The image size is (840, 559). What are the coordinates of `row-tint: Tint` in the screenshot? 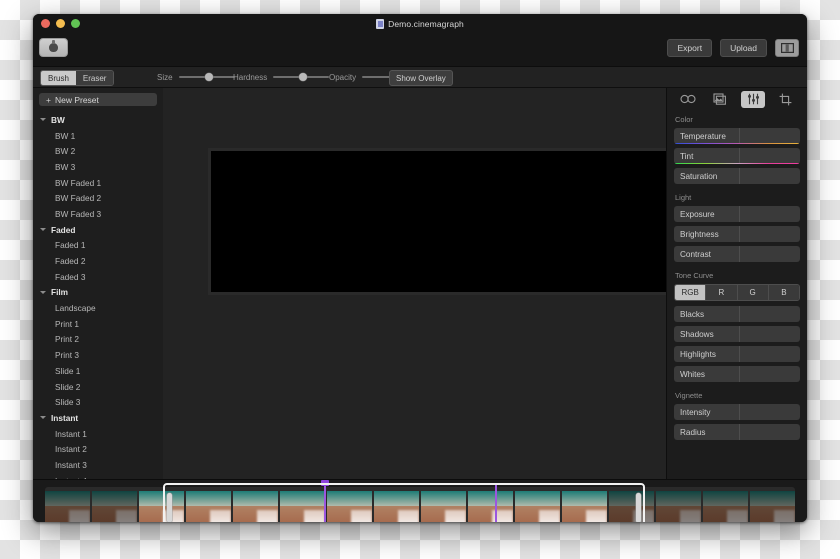 It's located at (737, 156).